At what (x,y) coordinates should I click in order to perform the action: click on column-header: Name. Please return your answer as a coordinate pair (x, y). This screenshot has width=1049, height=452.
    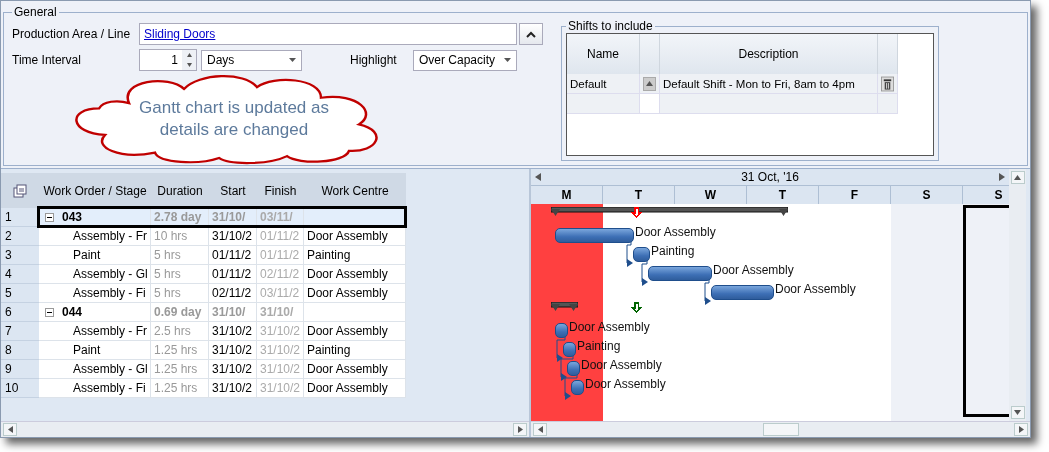
    Looking at the image, I should click on (603, 54).